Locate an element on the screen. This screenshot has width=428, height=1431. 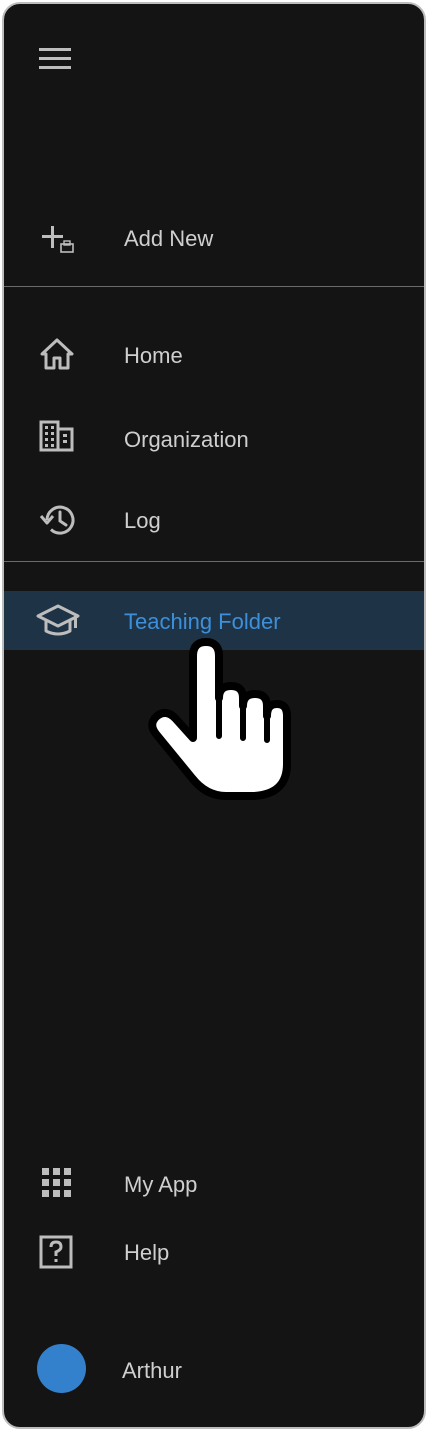
user-name: Arthur is located at coordinates (152, 1370).